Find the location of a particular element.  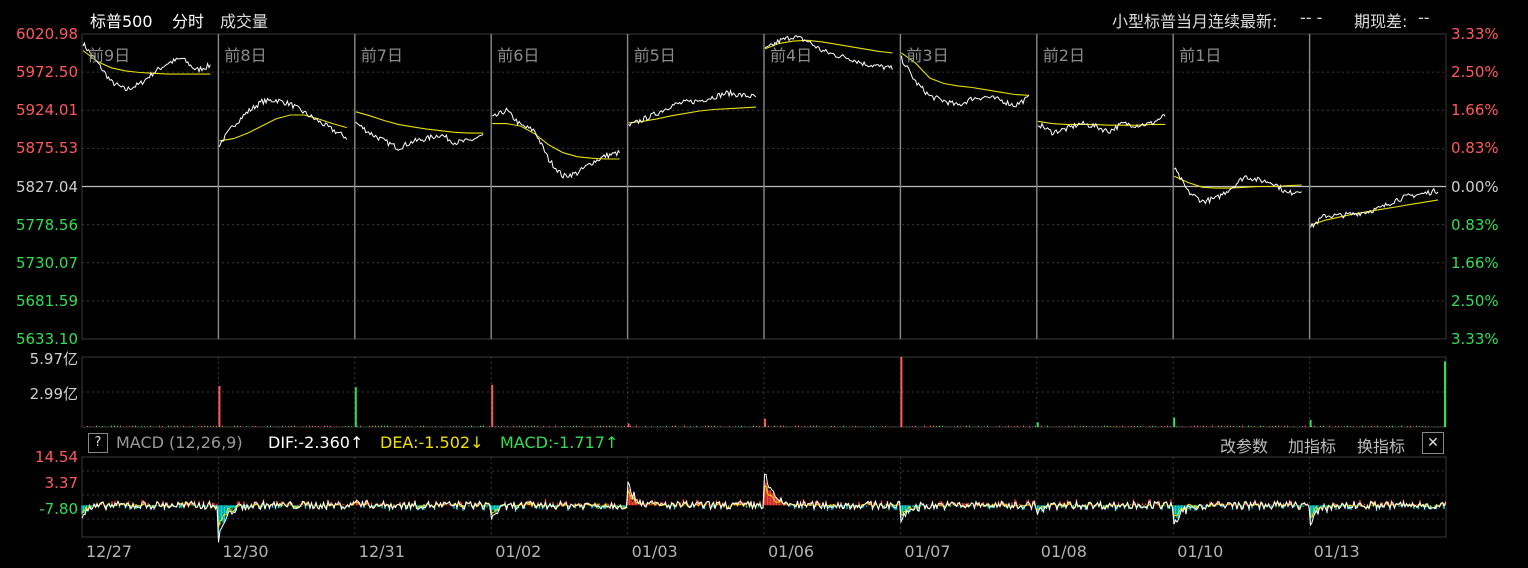

macd-dif-value: DIF:-2.360 is located at coordinates (309, 442).